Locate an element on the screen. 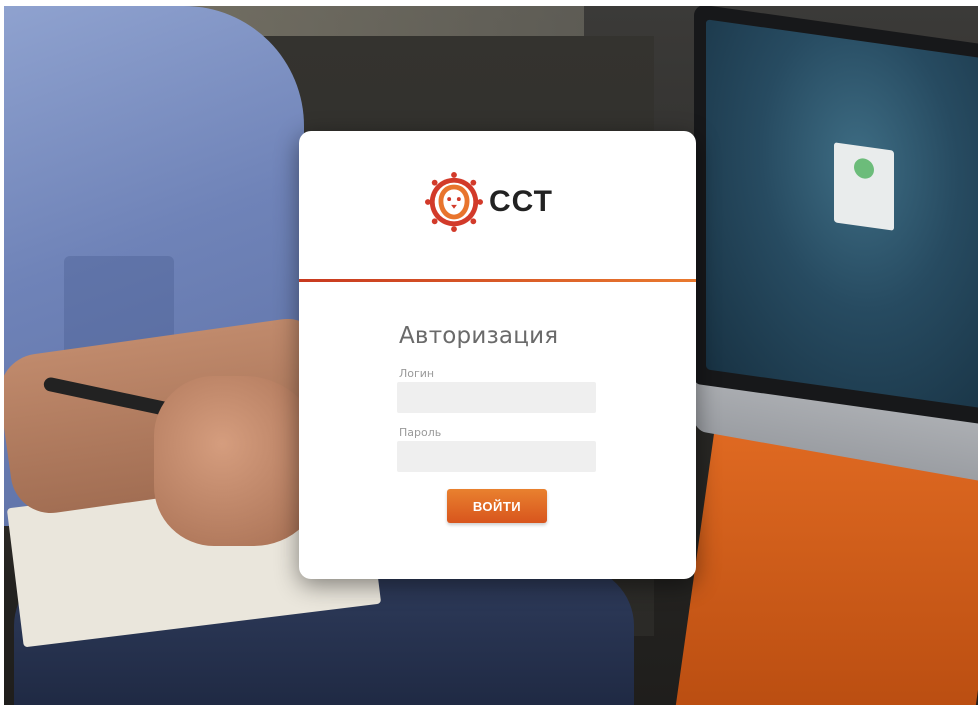 Image resolution: width=979 pixels, height=708 pixels. brand-name: ССТ is located at coordinates (521, 201).